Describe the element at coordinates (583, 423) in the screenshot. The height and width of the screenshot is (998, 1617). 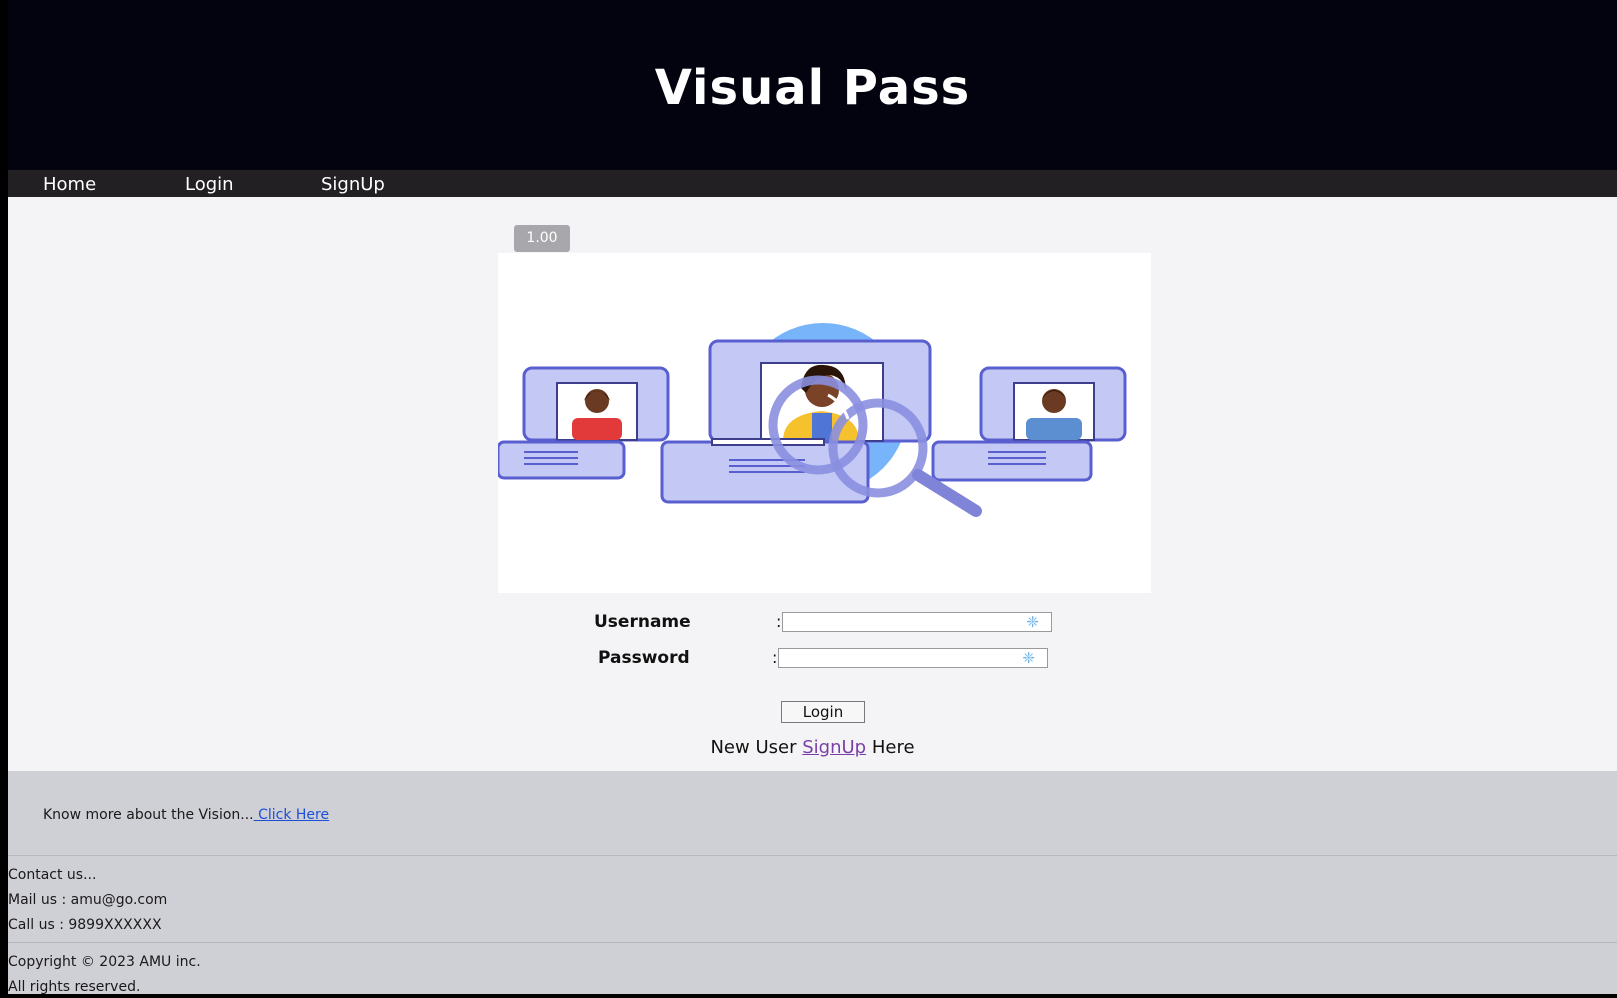
I see `left-profile-card` at that location.